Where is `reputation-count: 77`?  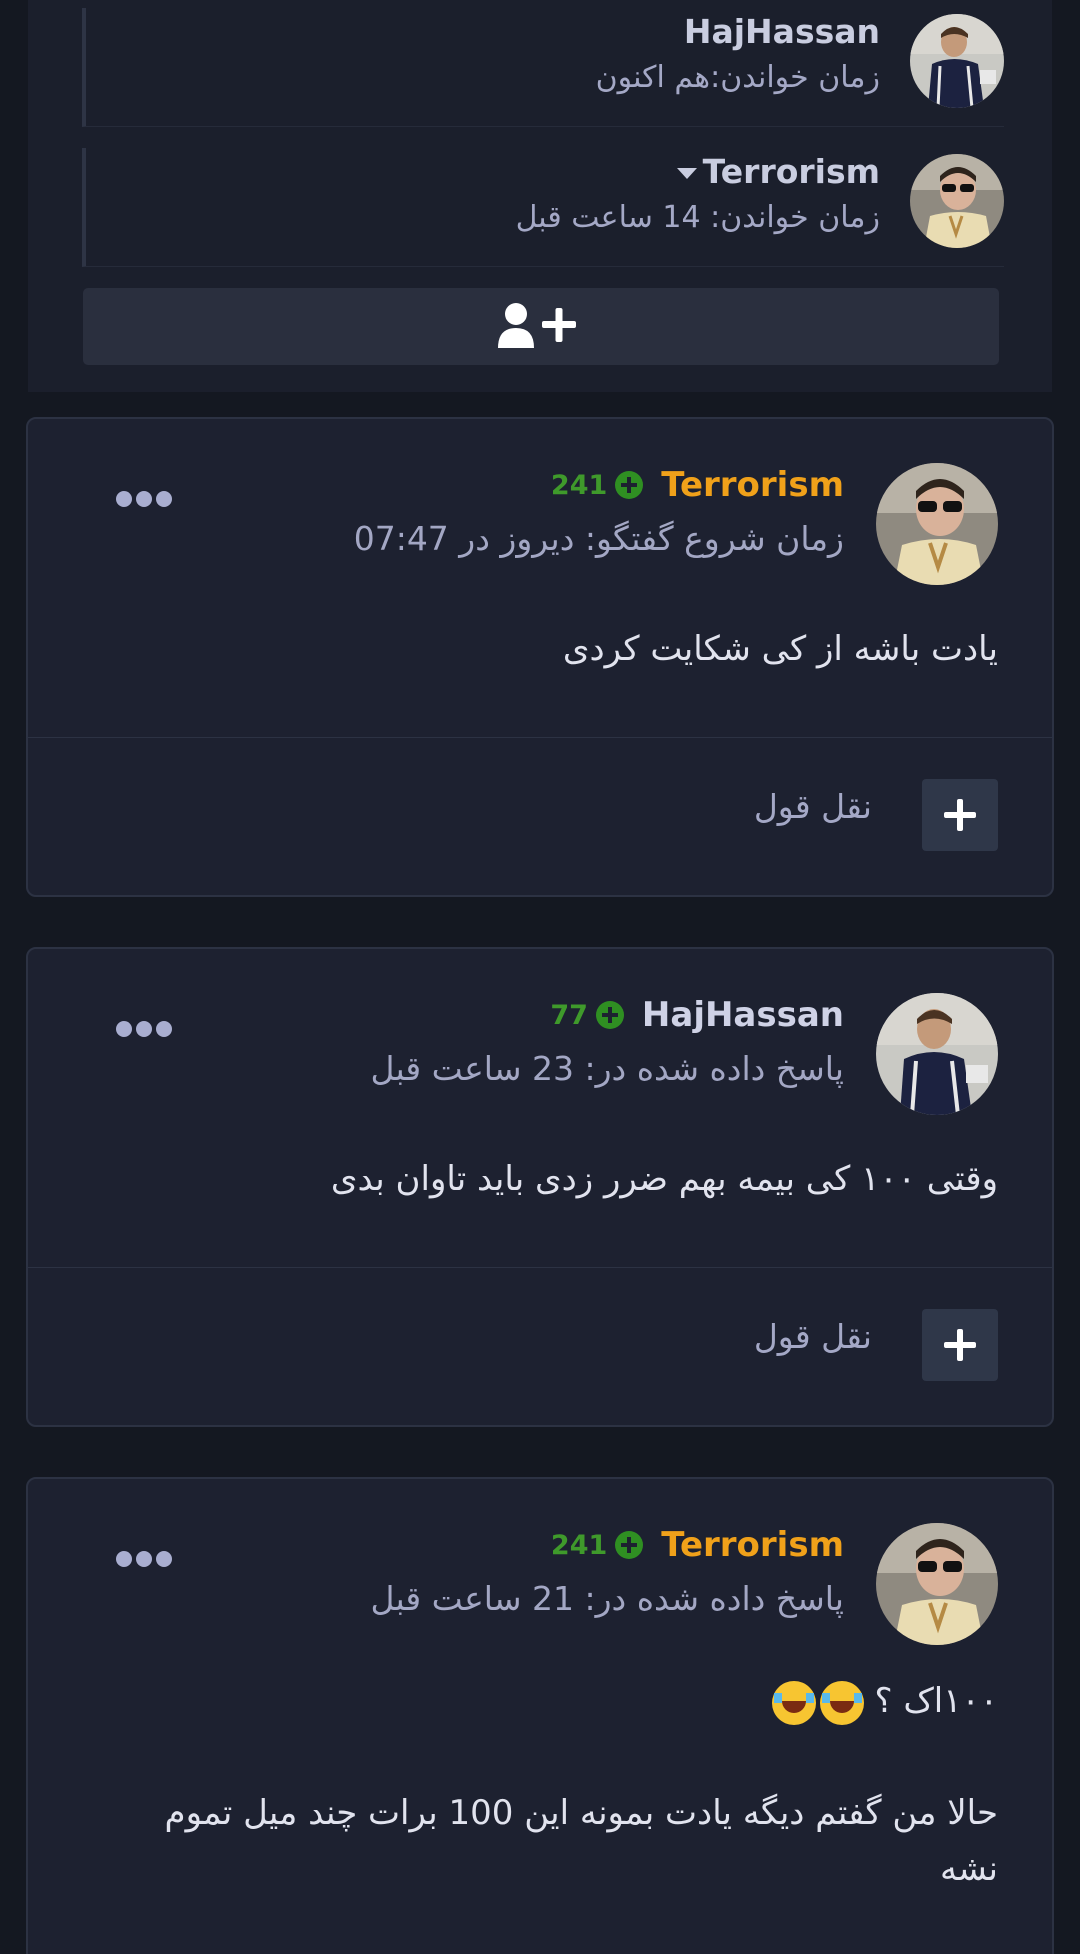 reputation-count: 77 is located at coordinates (569, 1015).